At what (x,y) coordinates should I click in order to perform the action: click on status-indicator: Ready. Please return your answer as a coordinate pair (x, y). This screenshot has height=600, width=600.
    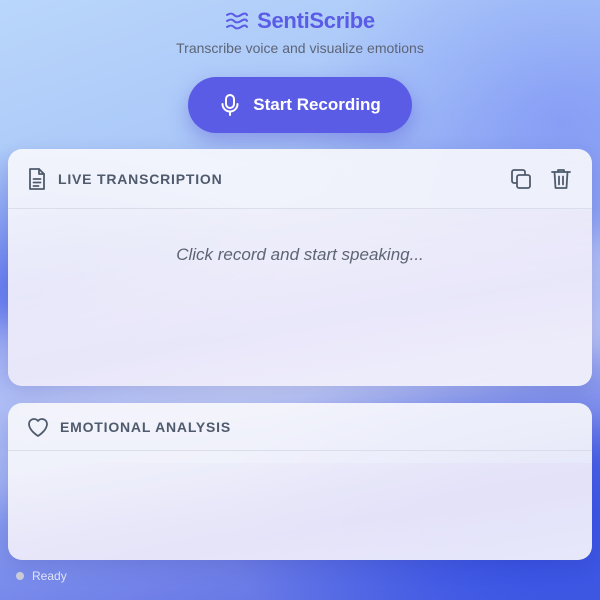
    Looking at the image, I should click on (41, 576).